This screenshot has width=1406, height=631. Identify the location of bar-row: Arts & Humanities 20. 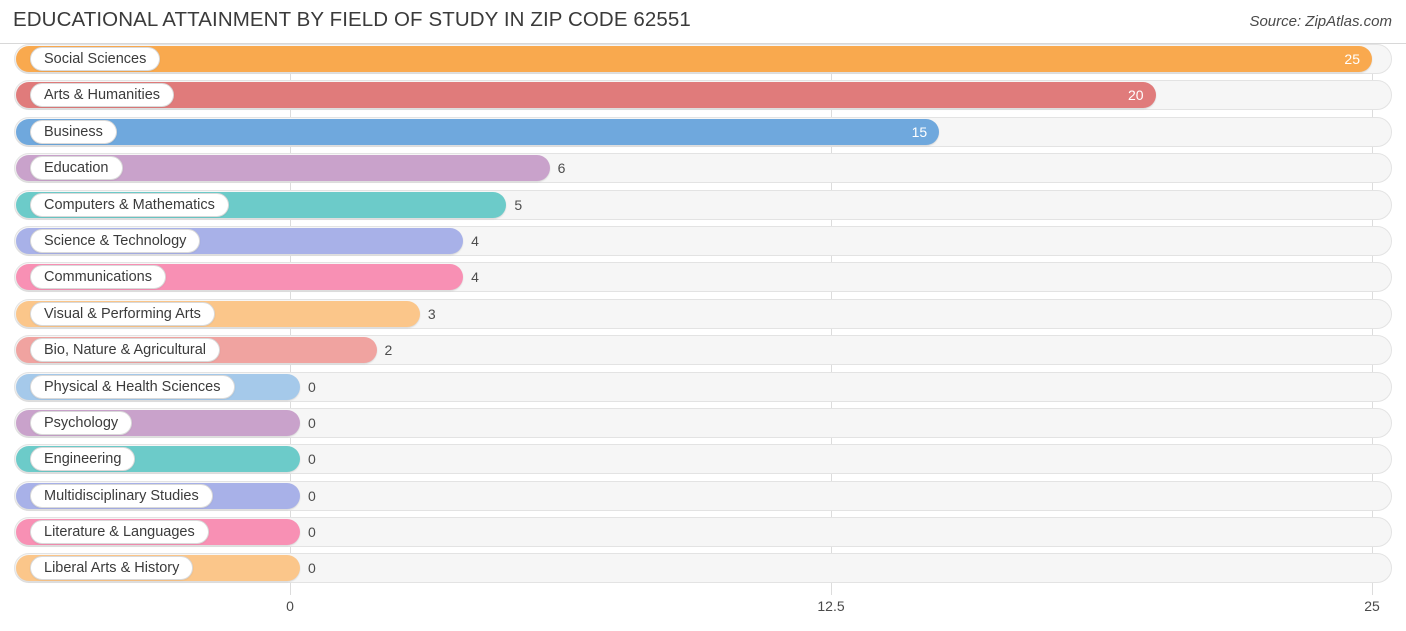
(703, 95).